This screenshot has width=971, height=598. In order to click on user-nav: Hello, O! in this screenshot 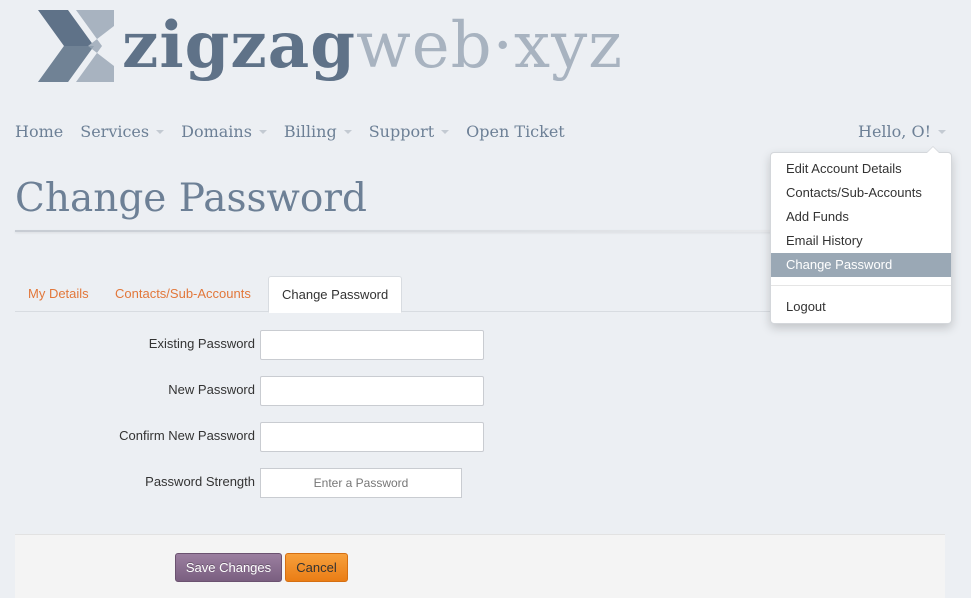, I will do `click(902, 131)`.